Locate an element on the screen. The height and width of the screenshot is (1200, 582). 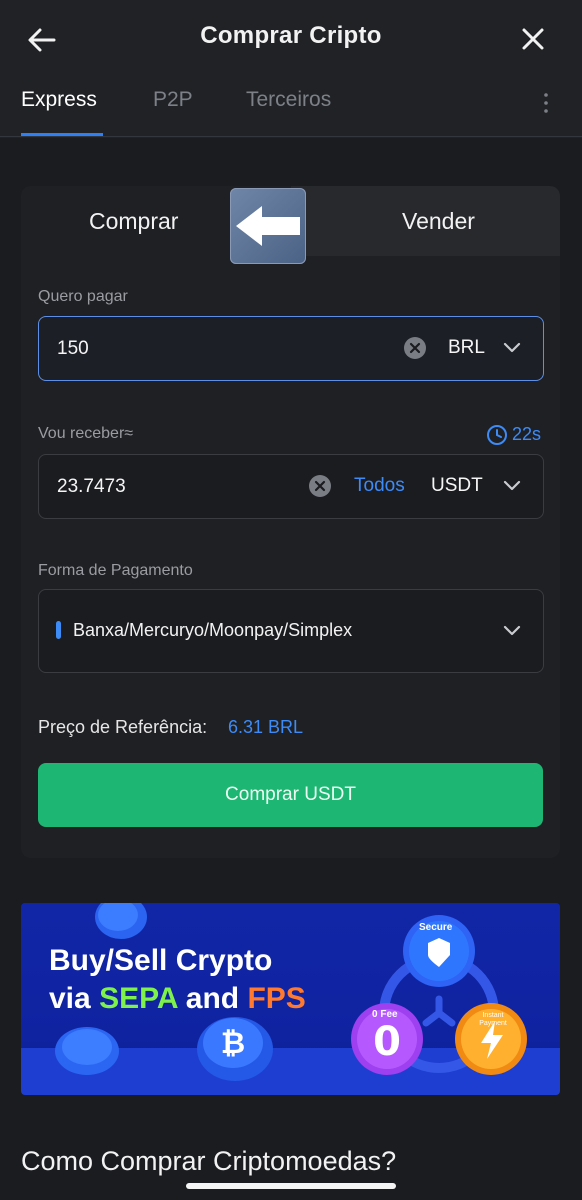
payment-method-value: Banxa/Mercuryo/Moonpay/Simplex is located at coordinates (212, 630).